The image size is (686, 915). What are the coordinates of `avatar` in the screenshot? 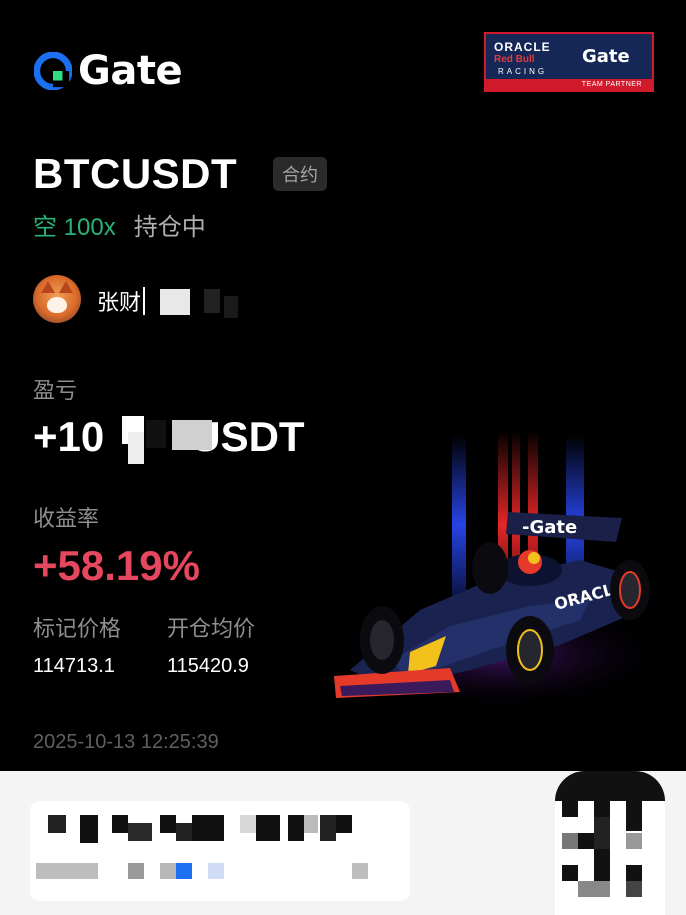 It's located at (57, 299).